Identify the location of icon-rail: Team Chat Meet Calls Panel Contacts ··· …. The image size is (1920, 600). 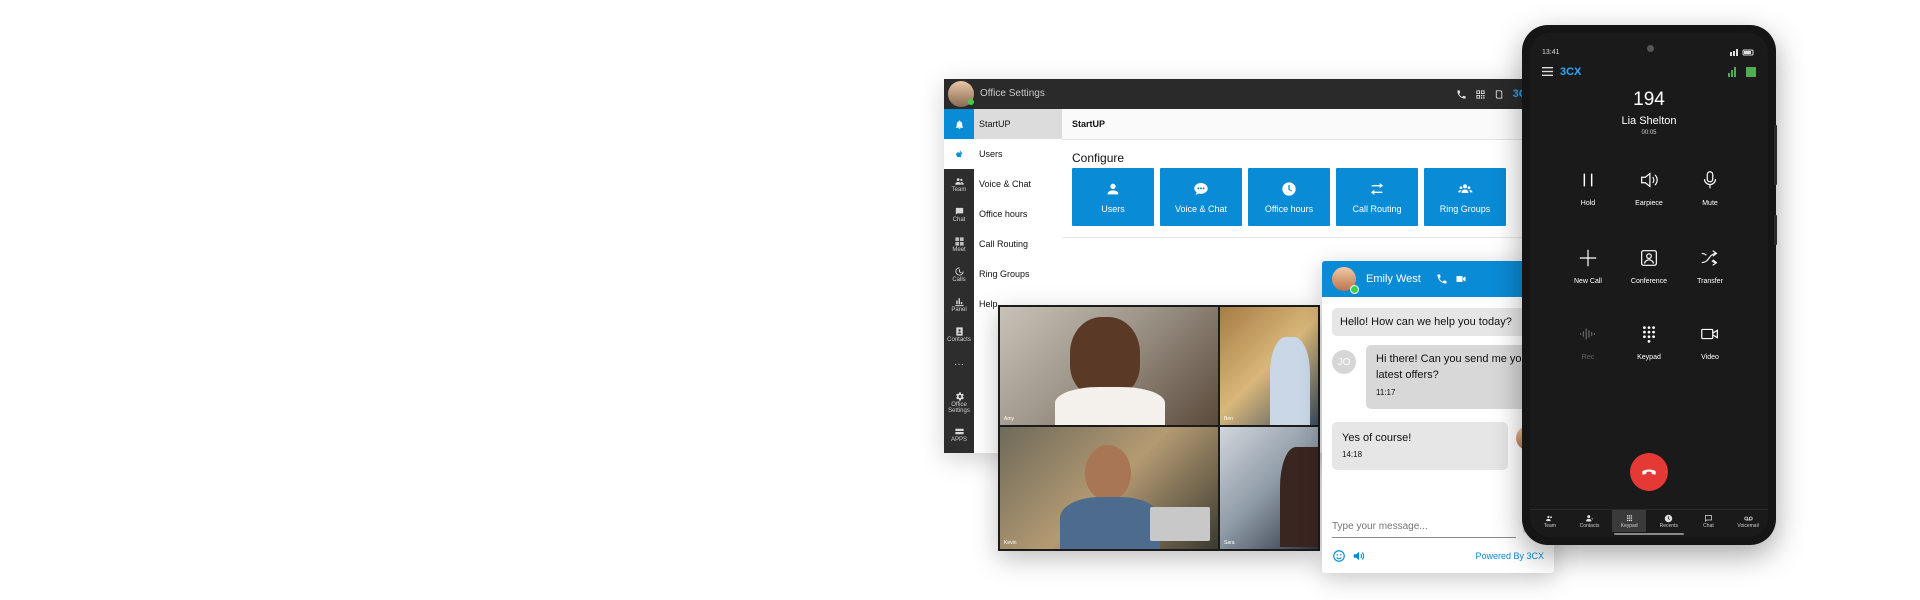
(959, 281).